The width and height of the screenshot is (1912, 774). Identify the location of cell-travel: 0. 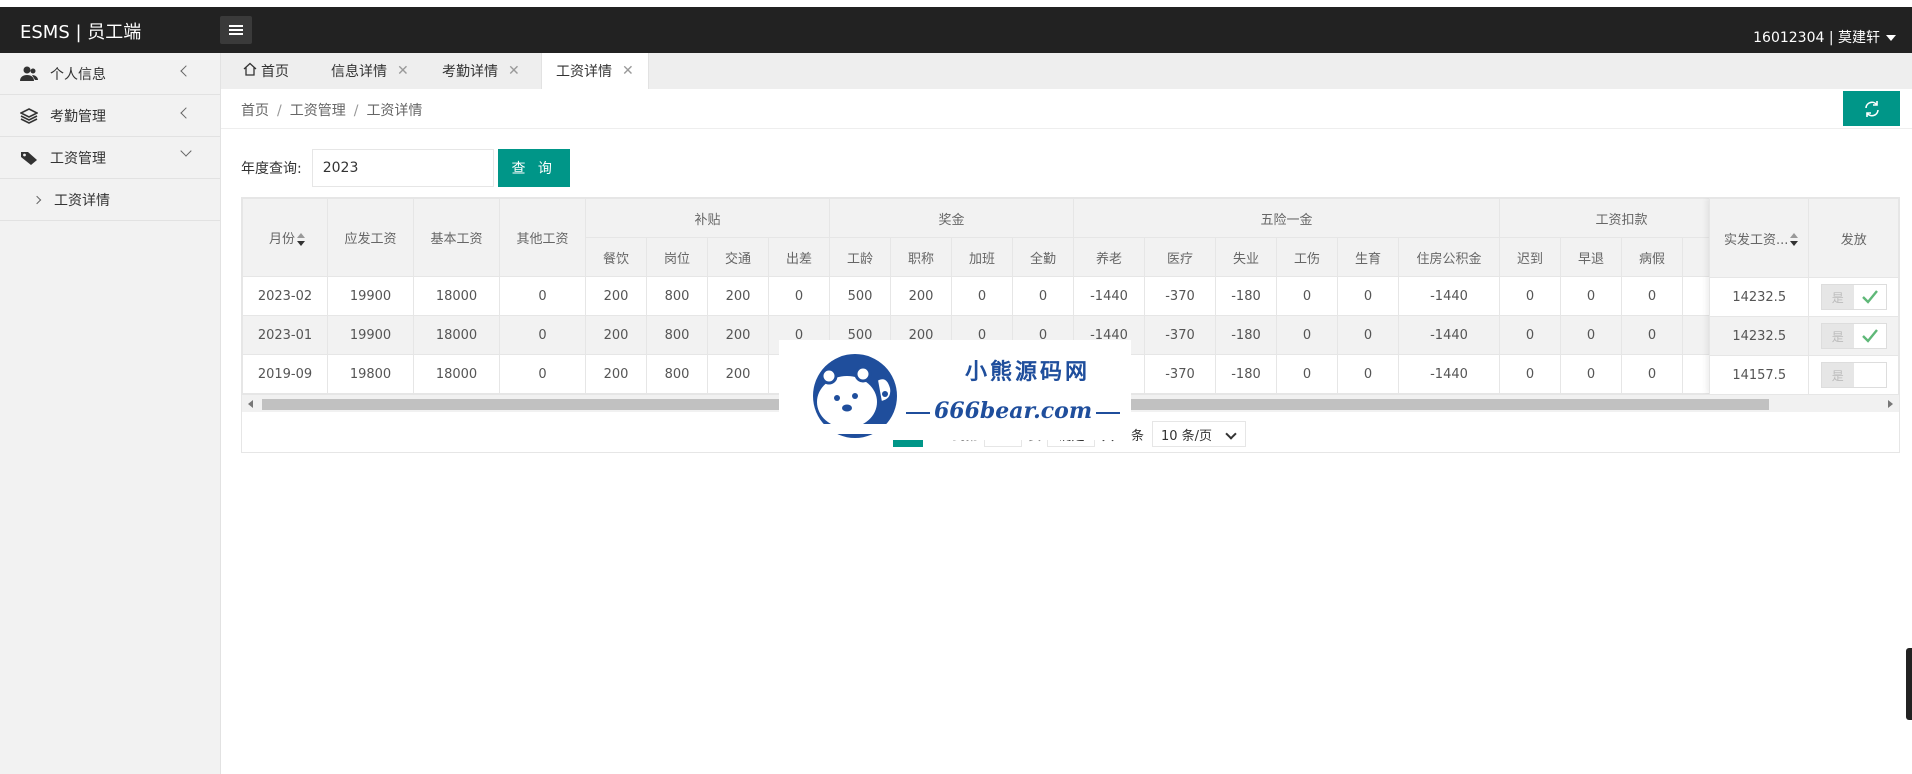
(799, 296).